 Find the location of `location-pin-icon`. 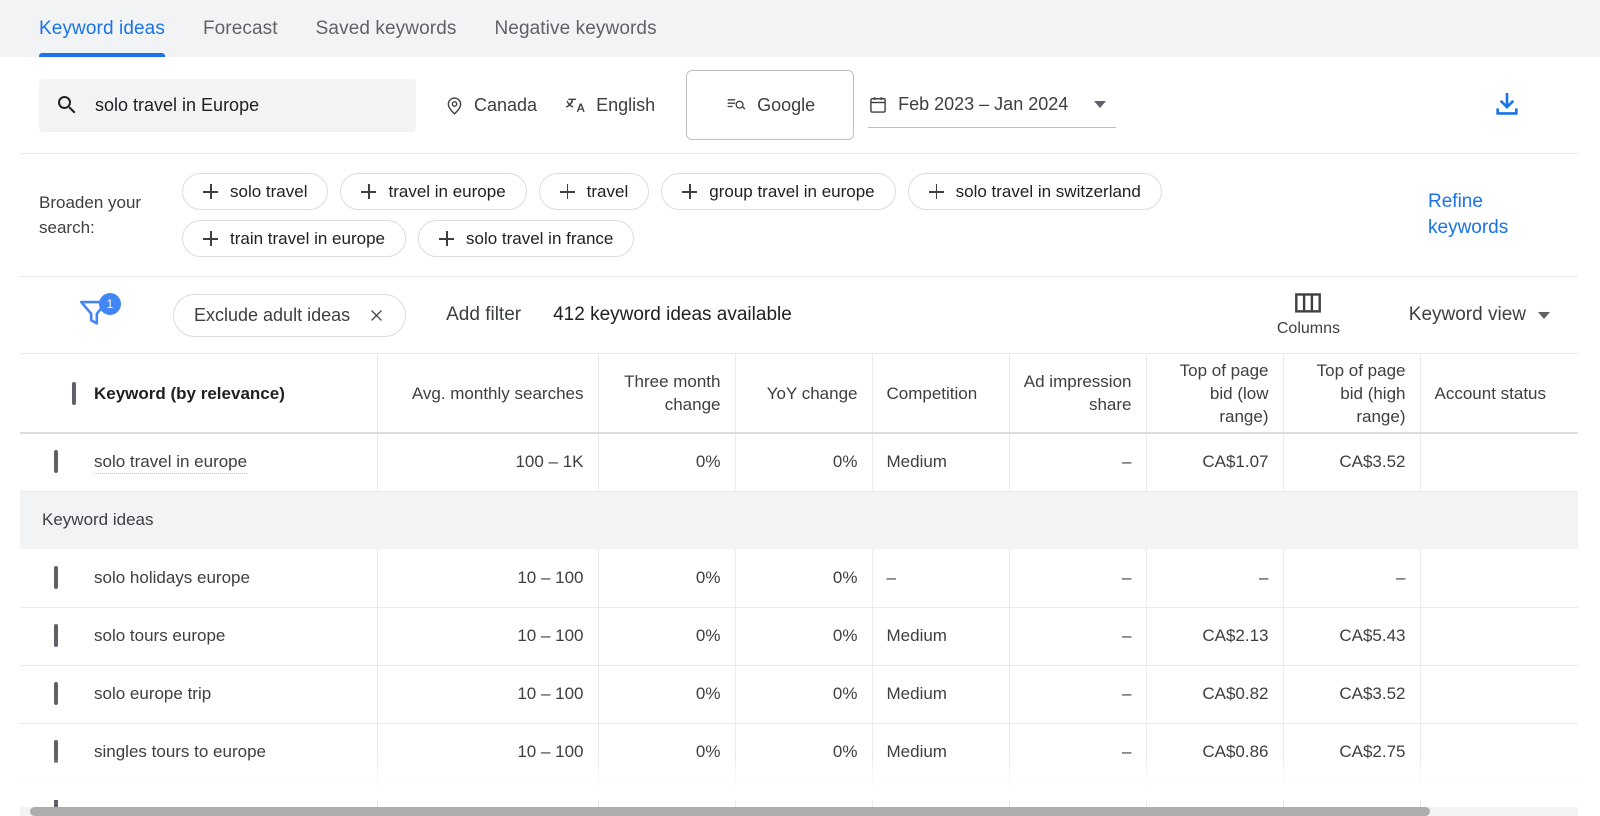

location-pin-icon is located at coordinates (454, 105).